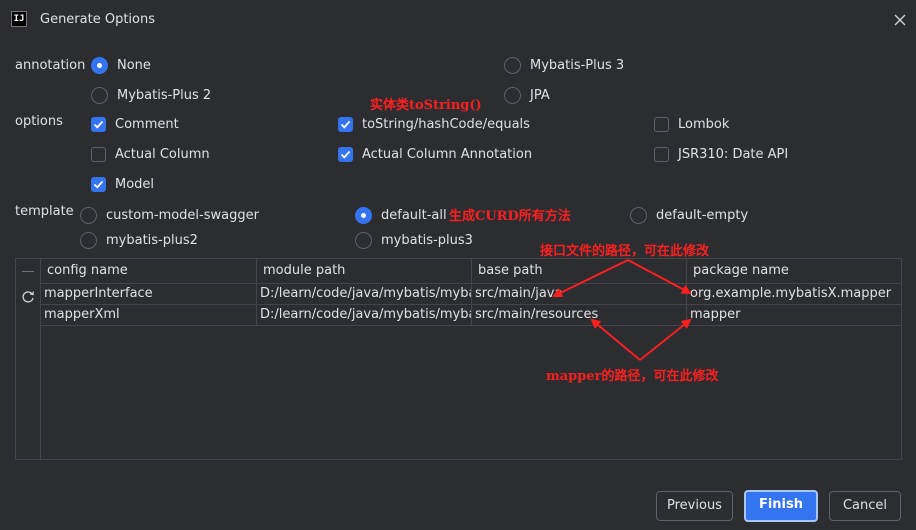 The image size is (916, 530). I want to click on radio-template-custom-model-swagger: custom-model-swagger, so click(169, 215).